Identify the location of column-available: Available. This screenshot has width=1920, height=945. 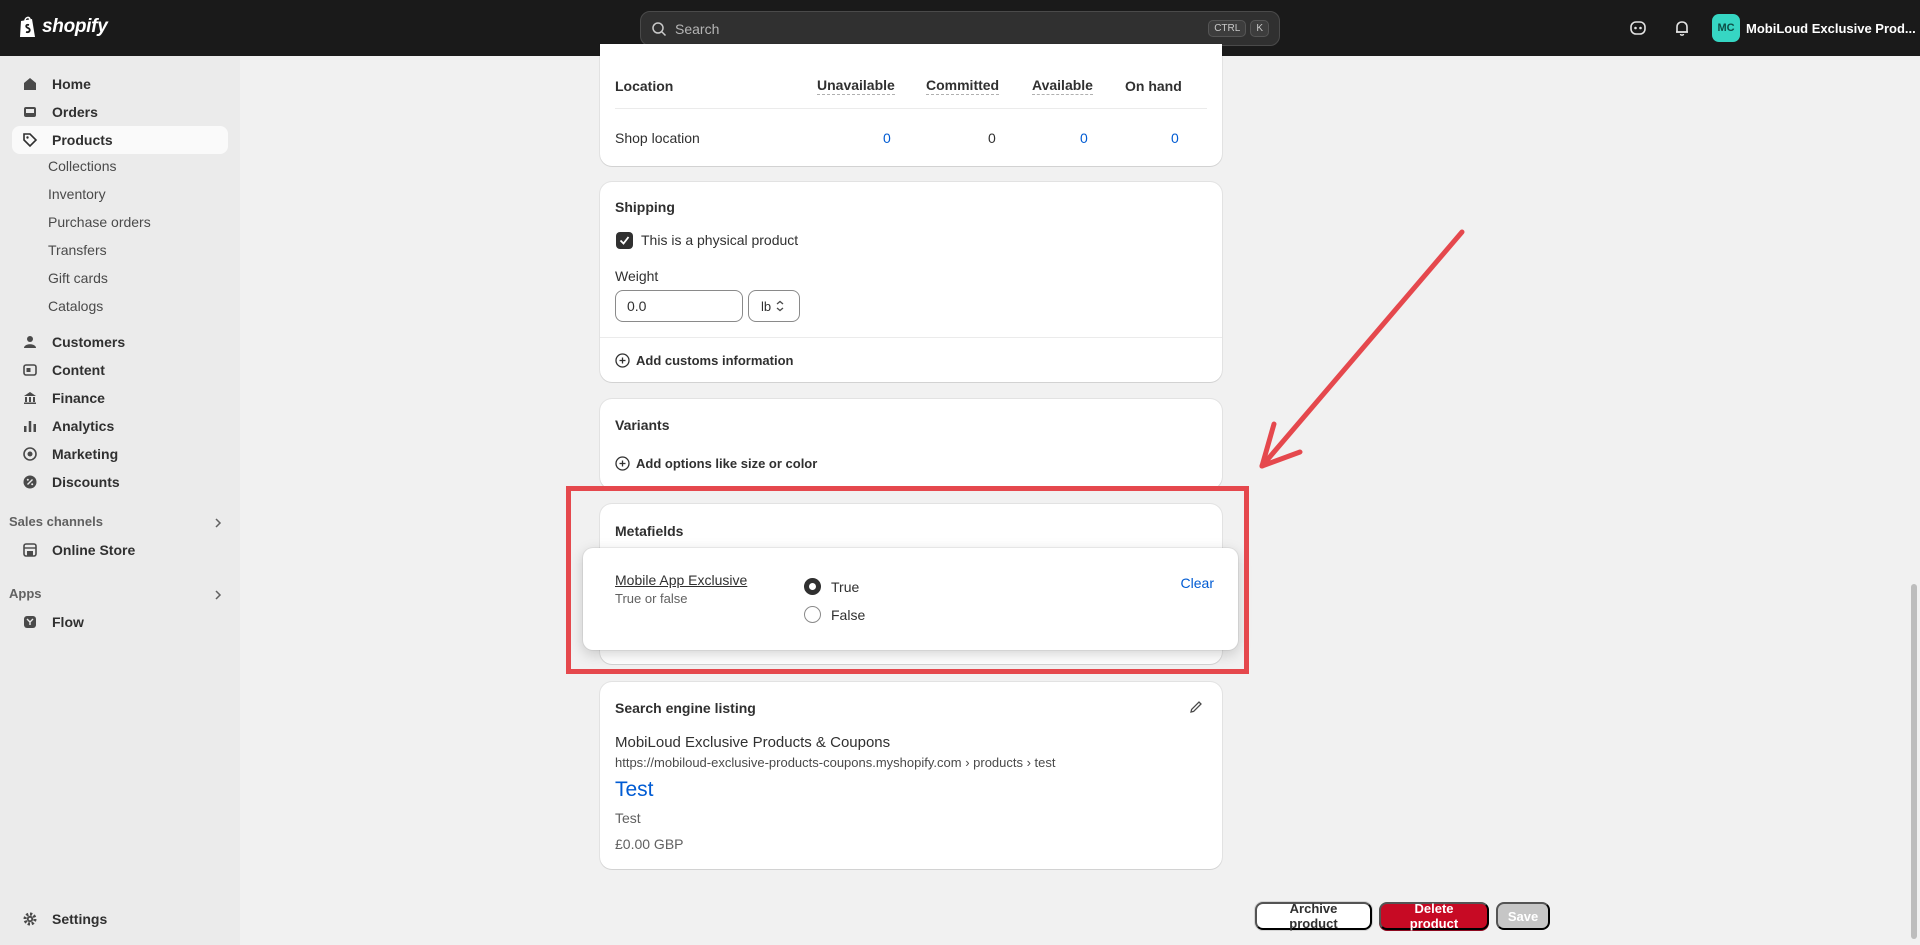
(1062, 86).